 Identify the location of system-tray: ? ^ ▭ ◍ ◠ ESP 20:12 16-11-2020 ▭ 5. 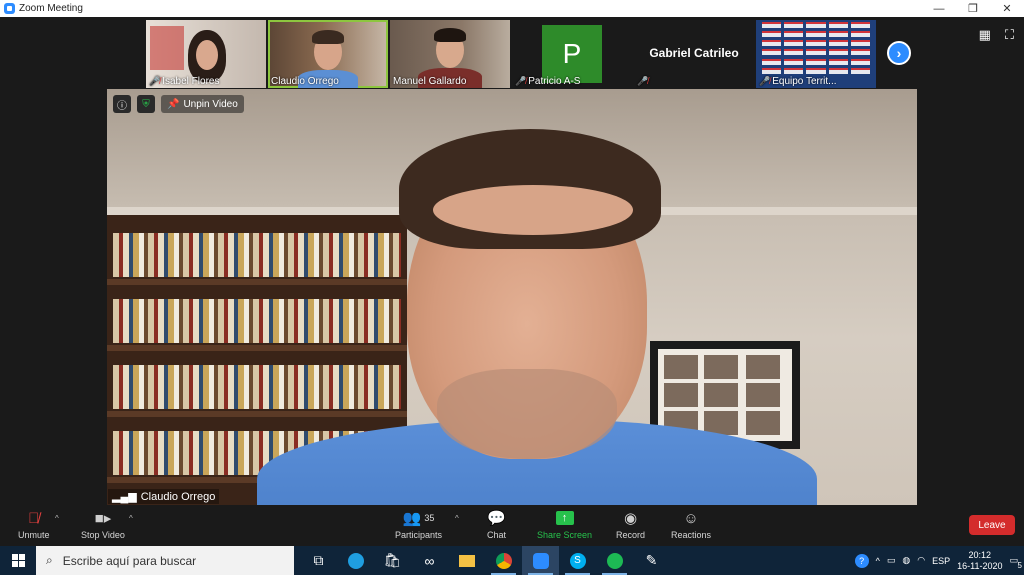
(939, 560).